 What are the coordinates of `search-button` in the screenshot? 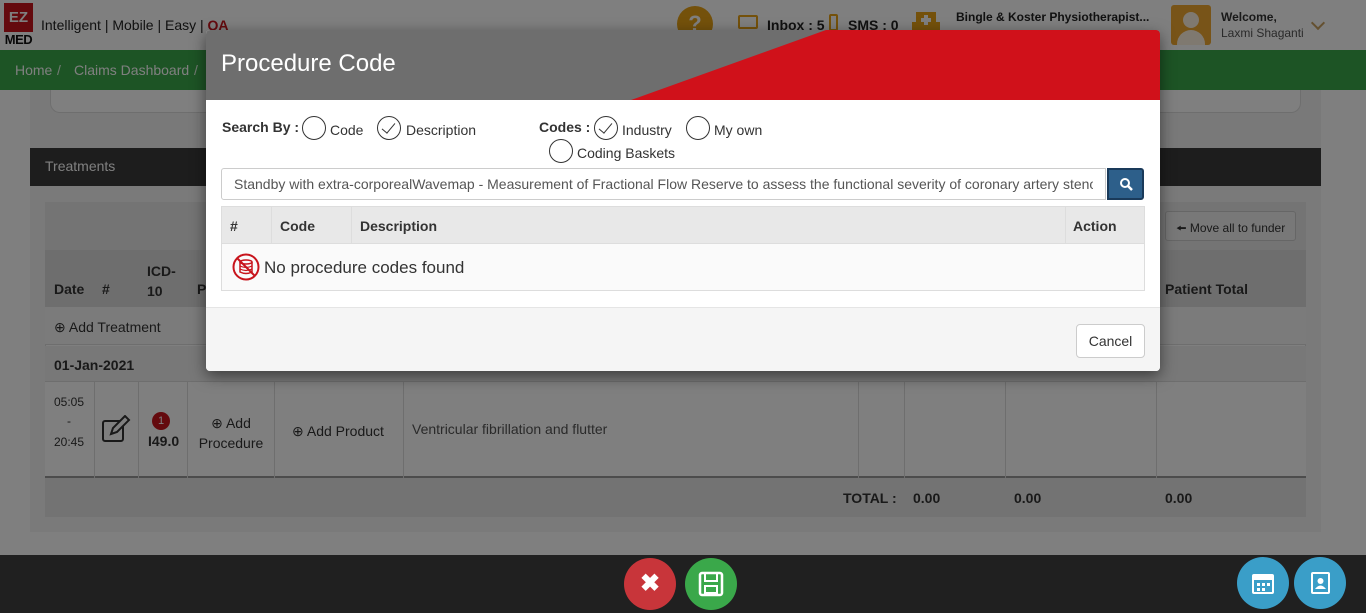 It's located at (1125, 184).